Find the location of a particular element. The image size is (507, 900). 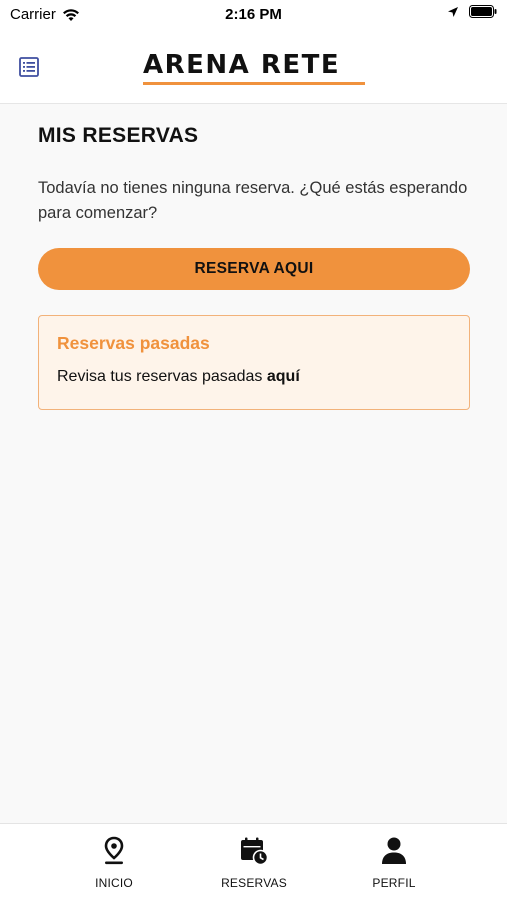

tab-reservas: RESERVAS is located at coordinates (254, 863).